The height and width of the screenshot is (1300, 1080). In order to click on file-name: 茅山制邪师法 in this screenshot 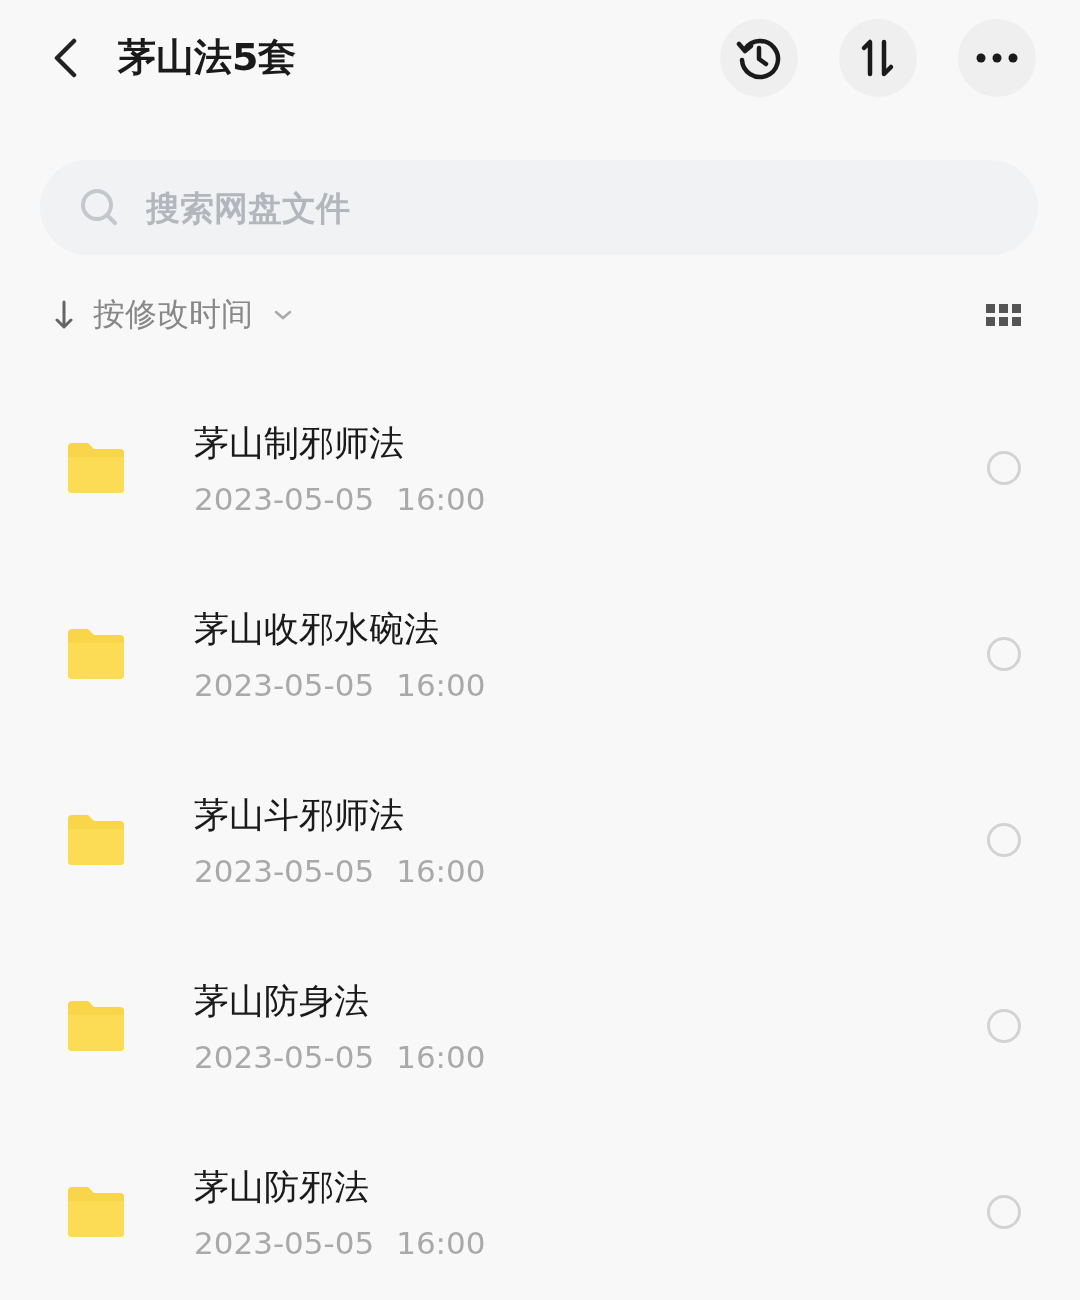, I will do `click(590, 443)`.